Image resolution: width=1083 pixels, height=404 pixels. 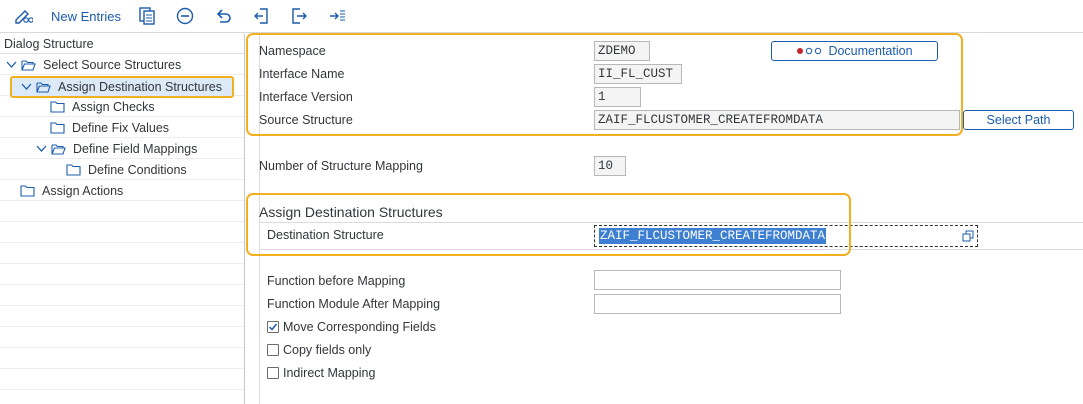 I want to click on deselect-icon, so click(x=299, y=16).